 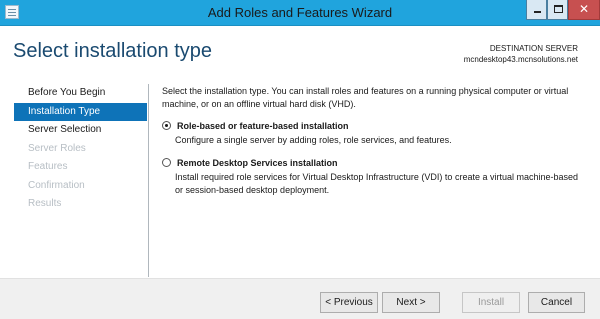 I want to click on option-role-based-label: Role-based or feature-based installation, so click(x=263, y=126).